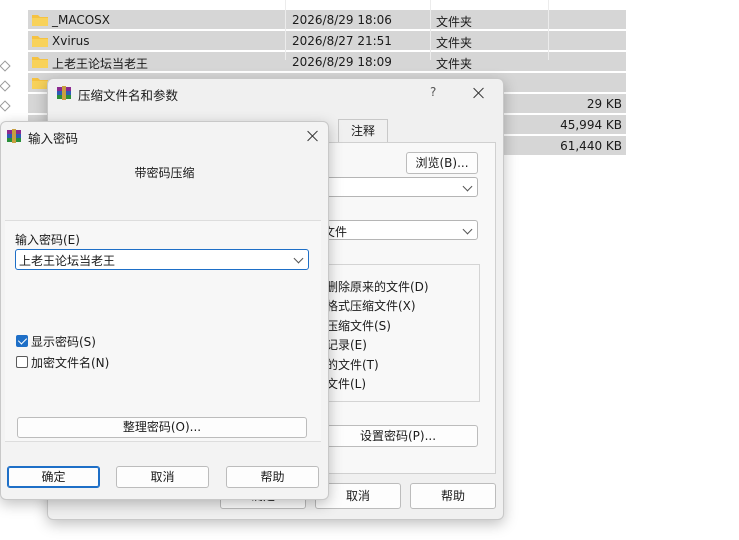 This screenshot has height=540, width=739. What do you see at coordinates (453, 496) in the screenshot?
I see `archive-help-button: 帮助` at bounding box center [453, 496].